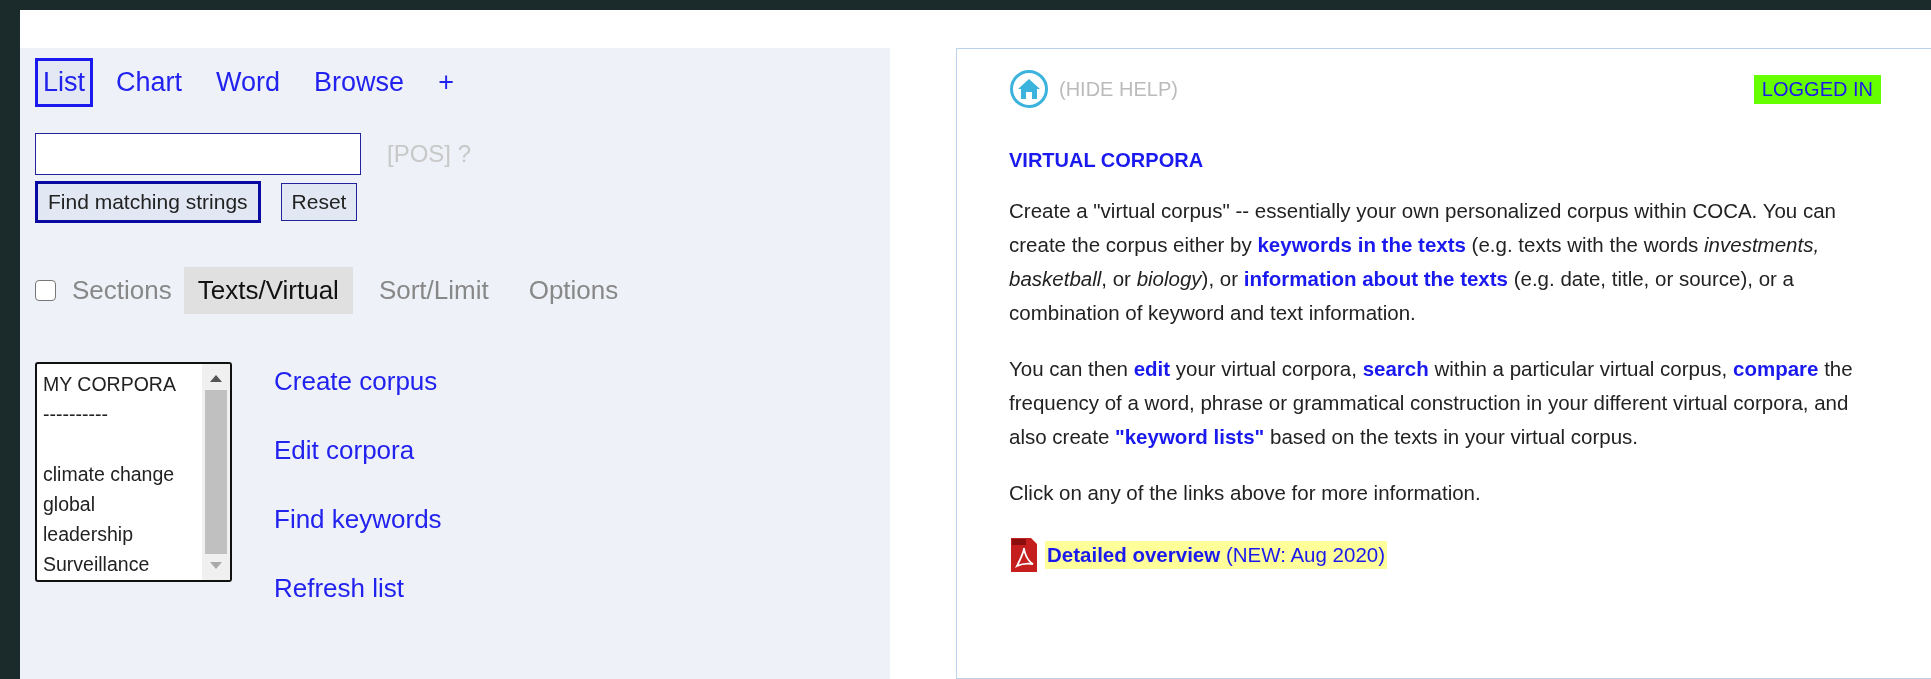 The width and height of the screenshot is (1931, 679). What do you see at coordinates (1024, 555) in the screenshot?
I see `pdf-icon` at bounding box center [1024, 555].